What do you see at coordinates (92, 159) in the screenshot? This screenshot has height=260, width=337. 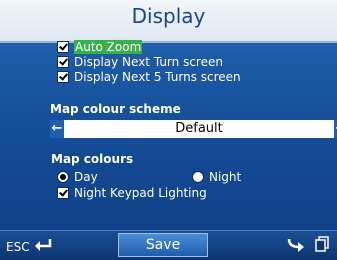 I see `map-colours-heading: Map colours` at bounding box center [92, 159].